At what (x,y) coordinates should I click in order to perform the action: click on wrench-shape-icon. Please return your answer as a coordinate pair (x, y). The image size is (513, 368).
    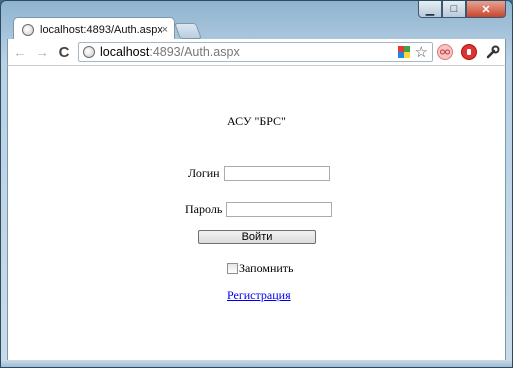
    Looking at the image, I should click on (493, 52).